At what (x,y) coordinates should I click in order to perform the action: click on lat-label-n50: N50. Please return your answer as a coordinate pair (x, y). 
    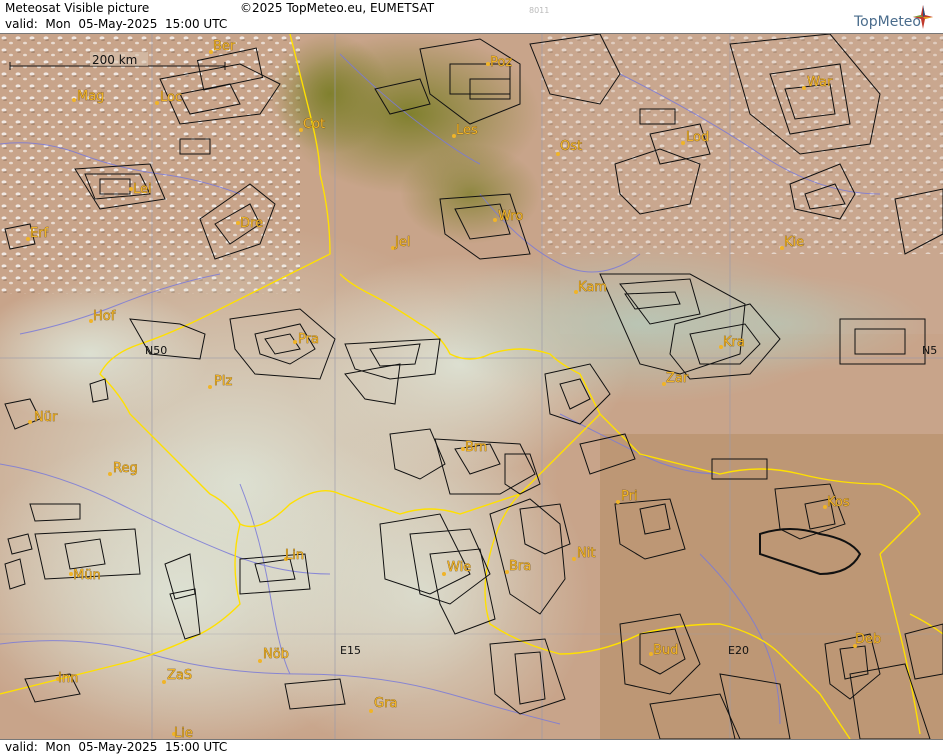
    Looking at the image, I should click on (156, 350).